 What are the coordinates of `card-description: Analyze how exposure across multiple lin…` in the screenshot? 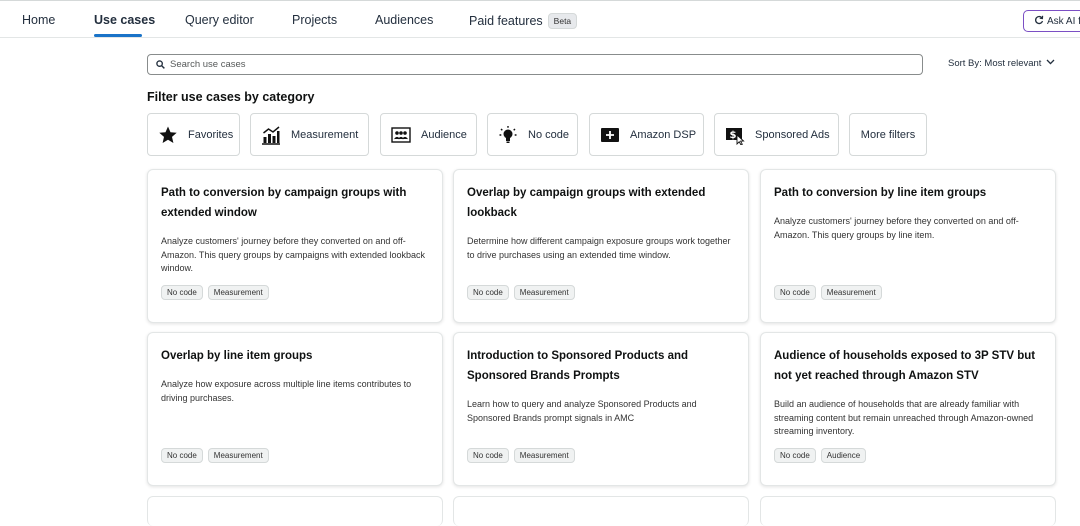 It's located at (286, 391).